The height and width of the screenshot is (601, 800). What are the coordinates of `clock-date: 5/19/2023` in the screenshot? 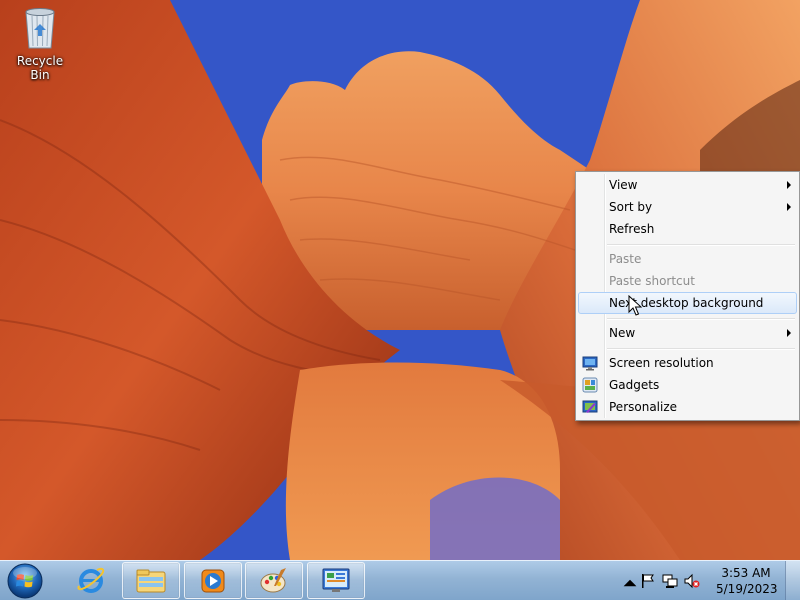 It's located at (747, 589).